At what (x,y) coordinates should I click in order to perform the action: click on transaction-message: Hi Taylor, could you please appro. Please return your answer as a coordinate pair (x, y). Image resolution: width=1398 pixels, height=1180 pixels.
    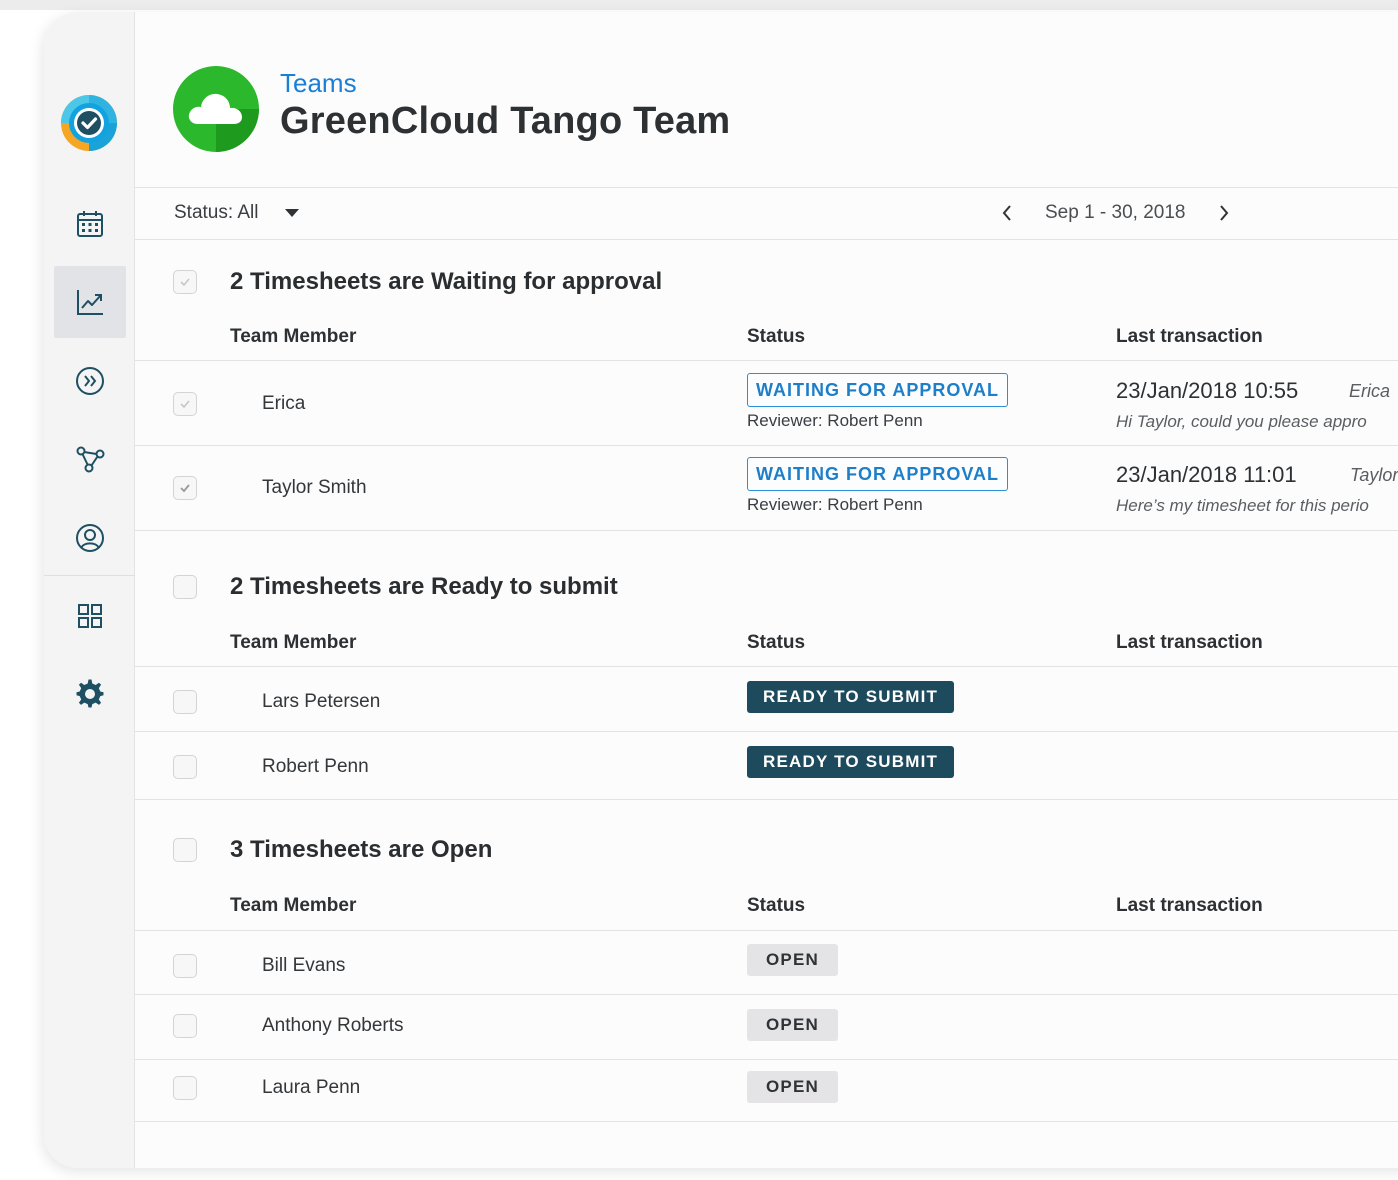
    Looking at the image, I should click on (1241, 421).